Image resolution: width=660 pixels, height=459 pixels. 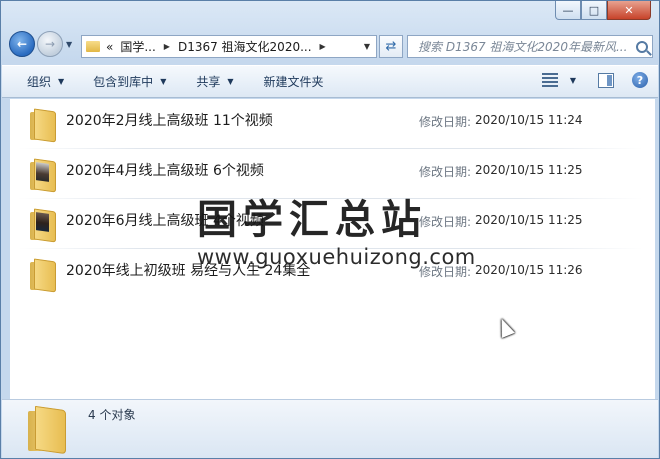 I want to click on toolbar-right: ▼ ?, so click(x=594, y=80).